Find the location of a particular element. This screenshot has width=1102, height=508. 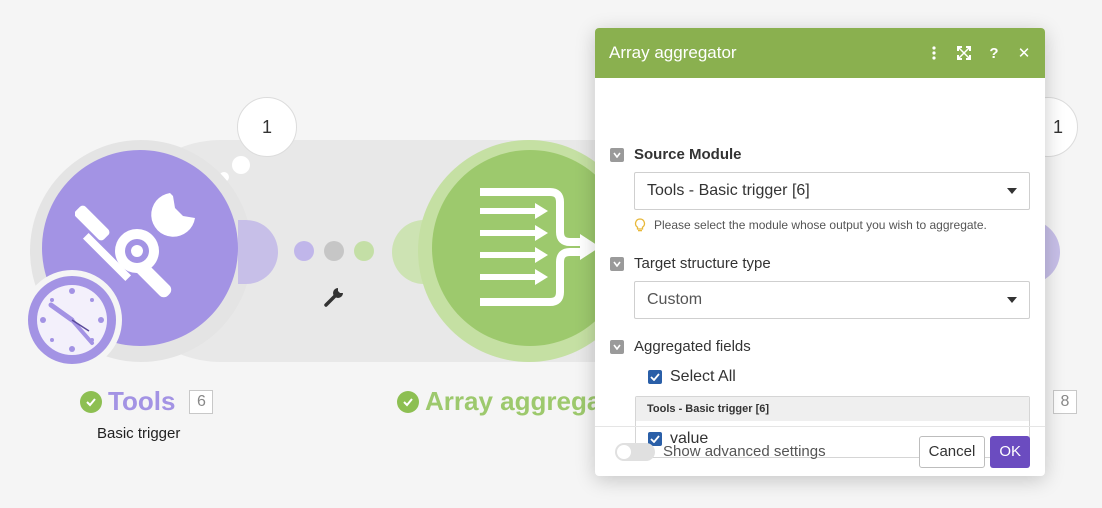

source-module-section: Source Module is located at coordinates (676, 154).